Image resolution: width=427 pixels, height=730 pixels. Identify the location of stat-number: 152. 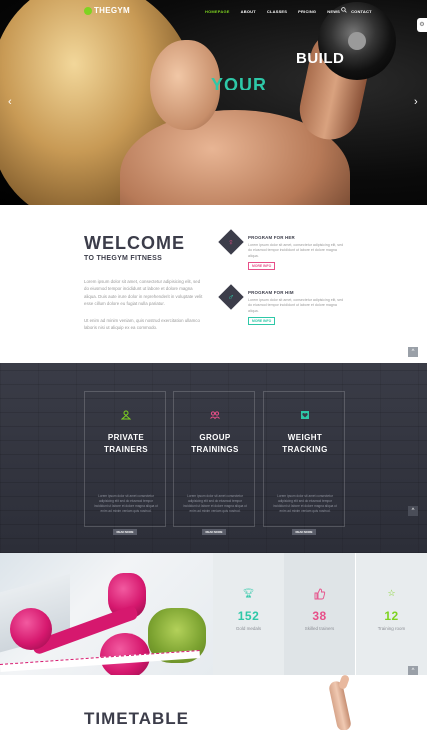
(248, 616).